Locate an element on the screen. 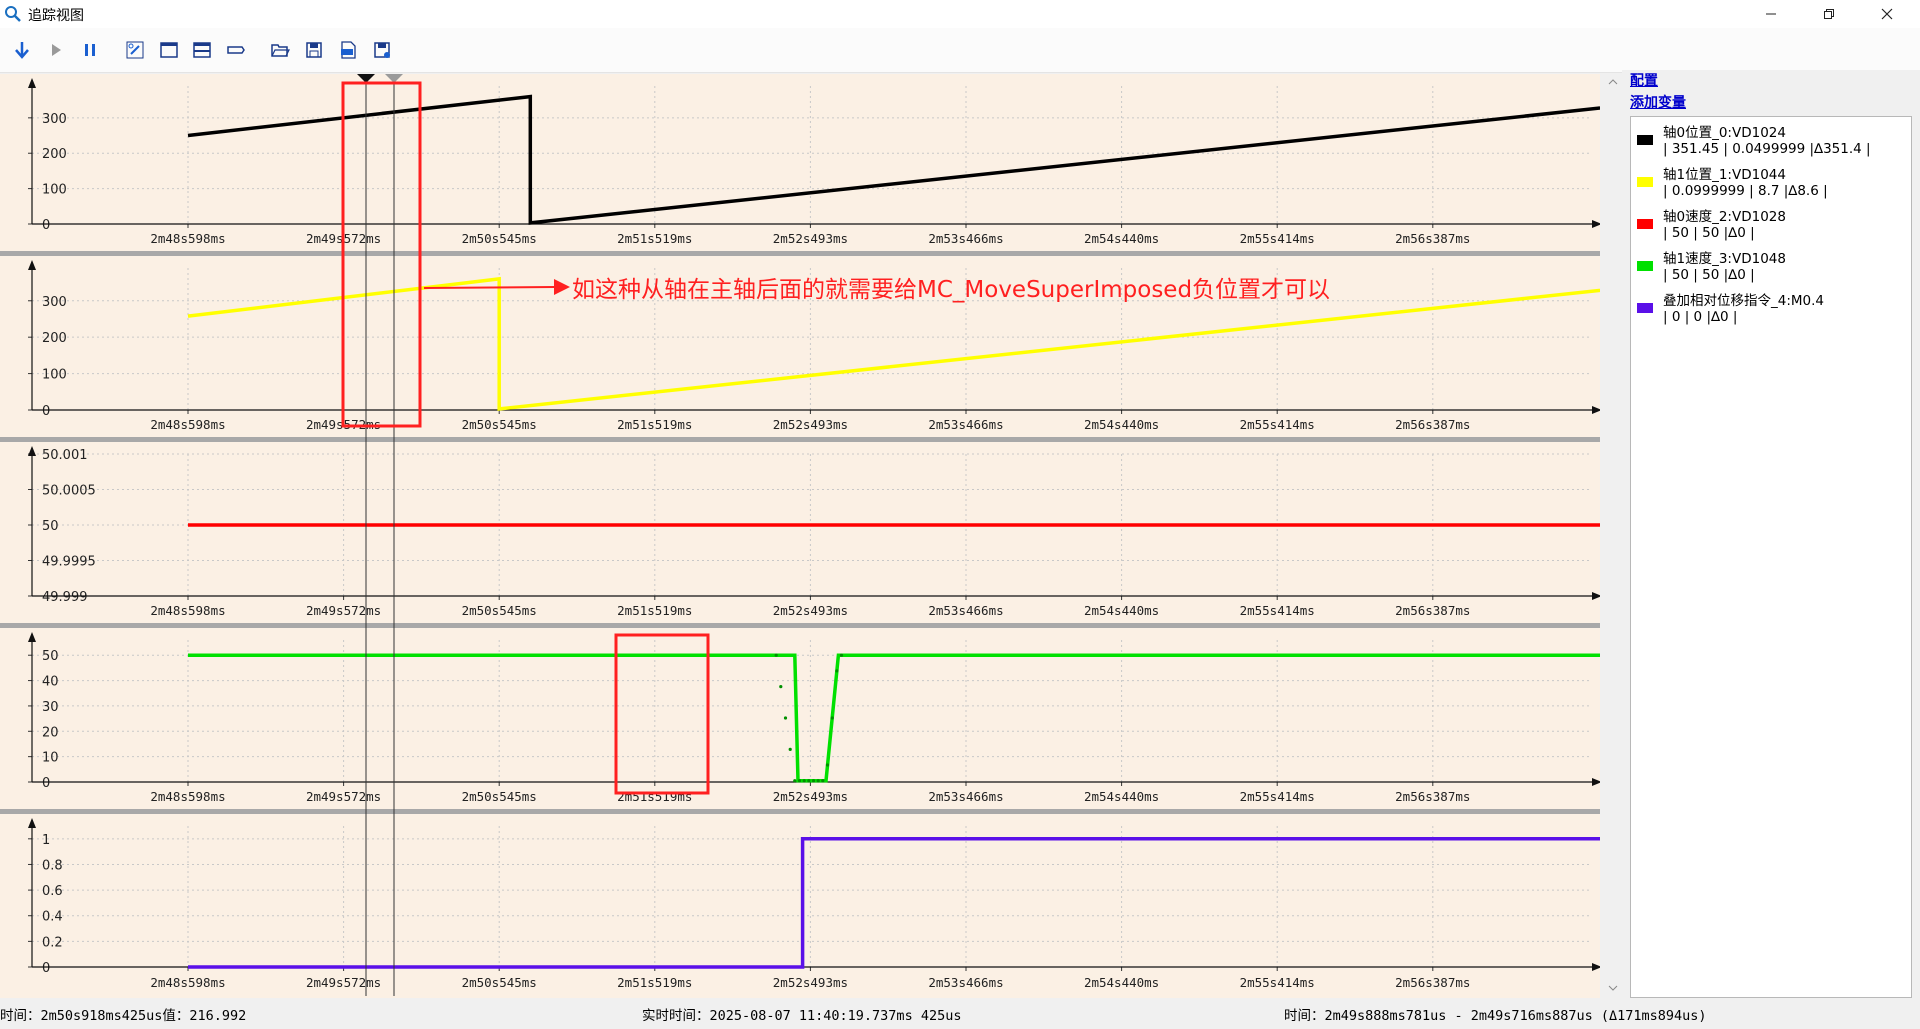  pause-button is located at coordinates (90, 50).